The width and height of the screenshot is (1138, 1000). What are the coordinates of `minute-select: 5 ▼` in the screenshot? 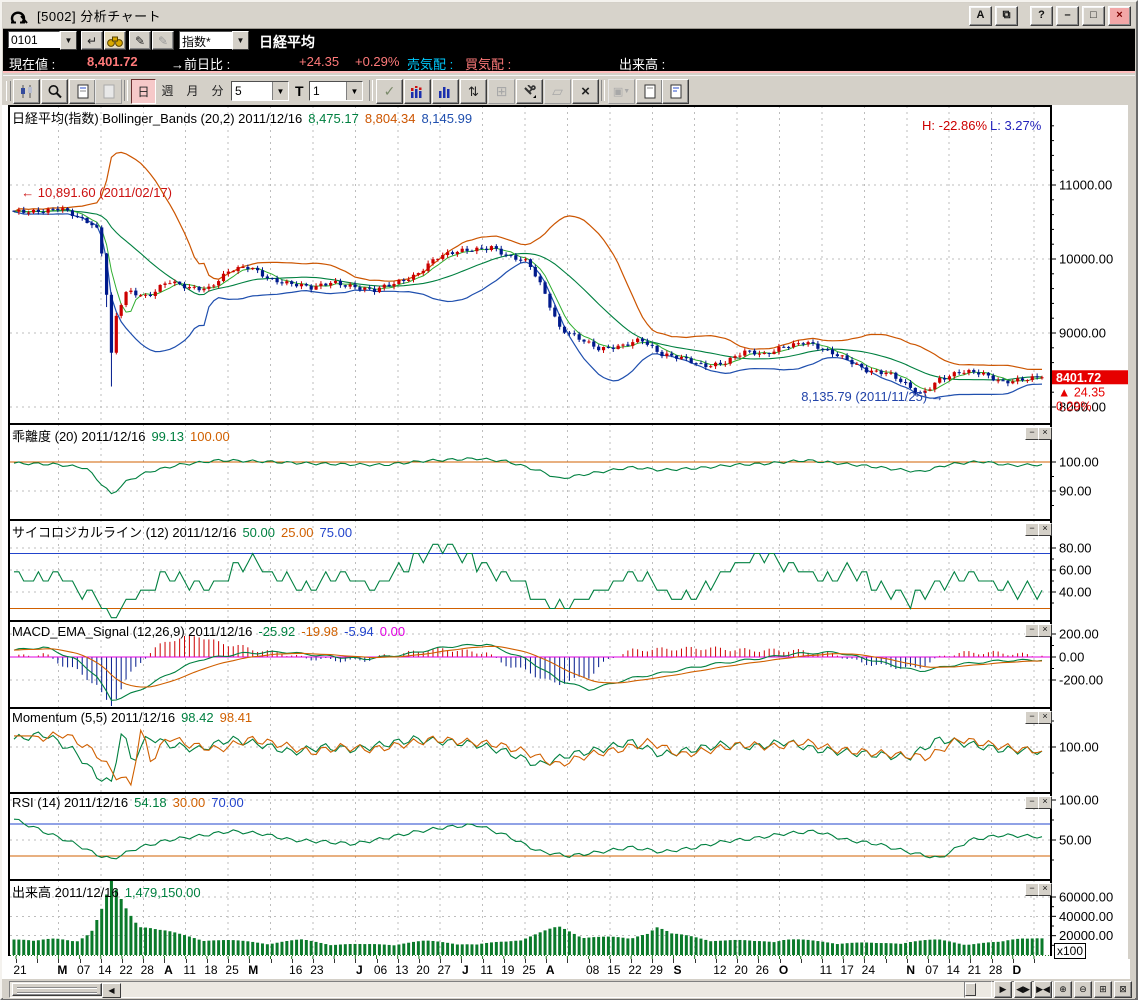 It's located at (260, 91).